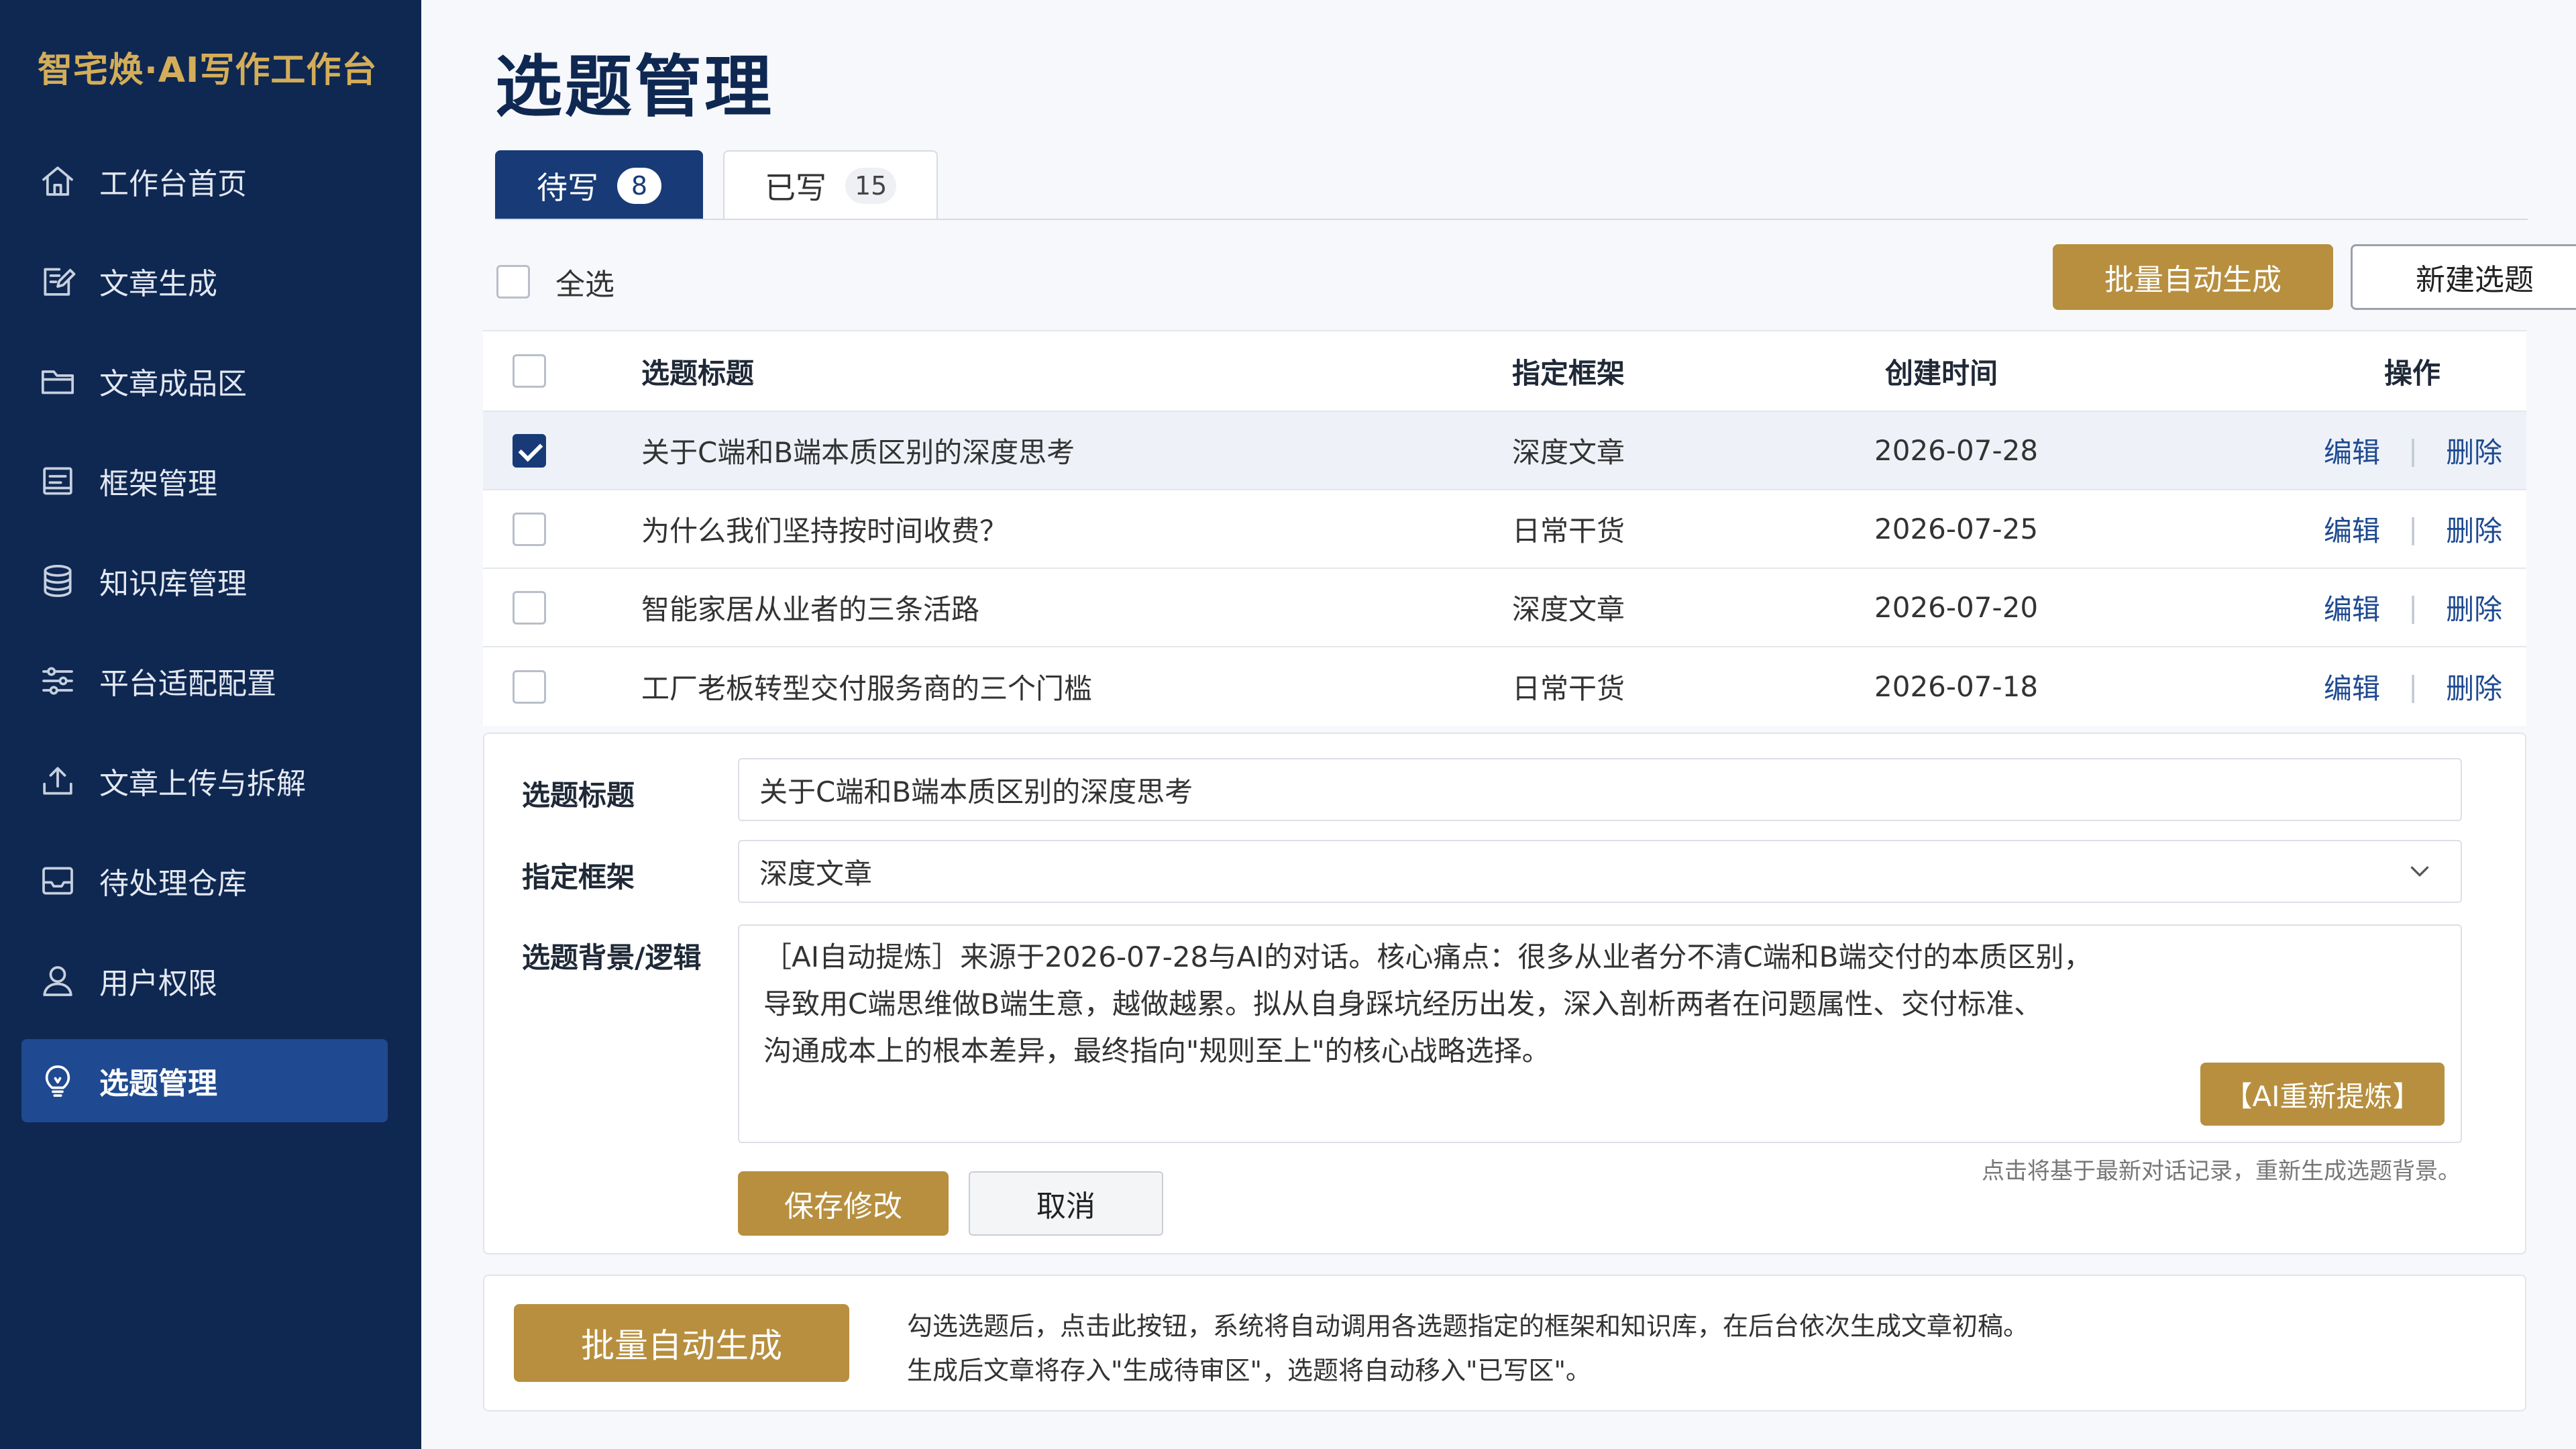  I want to click on tab-written: 已写 15, so click(830, 185).